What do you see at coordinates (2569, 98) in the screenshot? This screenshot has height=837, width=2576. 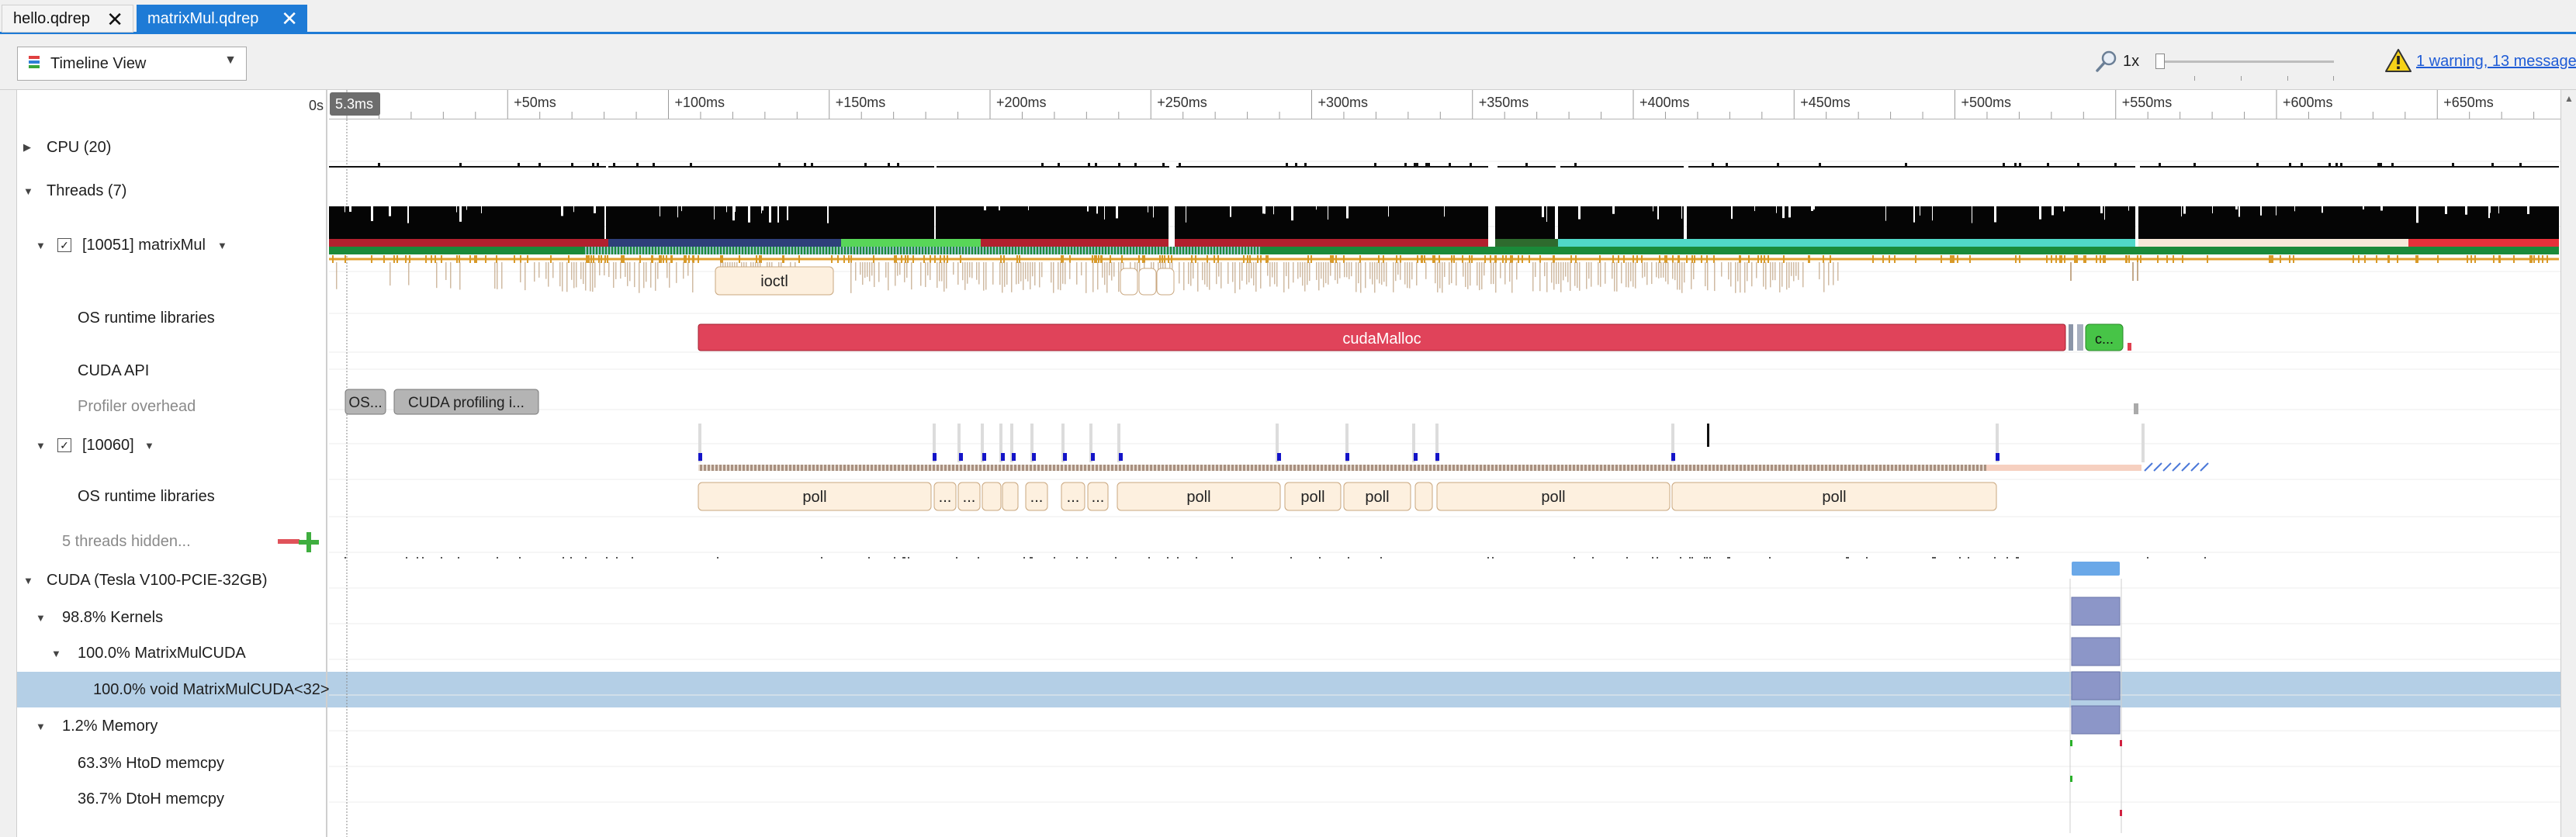 I see `scroll-up-arrow-icon: ▲` at bounding box center [2569, 98].